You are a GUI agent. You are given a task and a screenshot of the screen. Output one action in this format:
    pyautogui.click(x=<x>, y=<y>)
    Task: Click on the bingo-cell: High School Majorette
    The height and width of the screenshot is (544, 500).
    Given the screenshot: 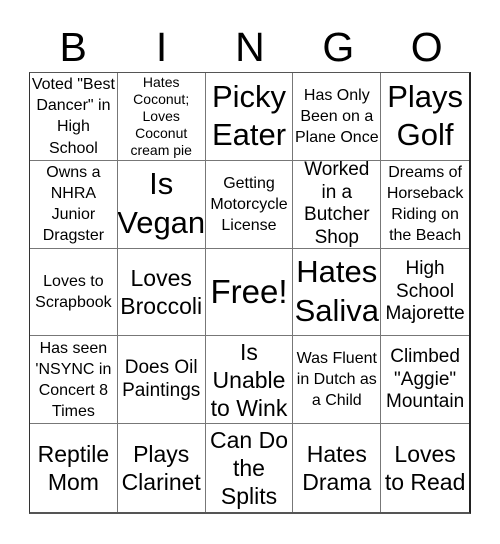 What is the action you would take?
    pyautogui.click(x=425, y=293)
    